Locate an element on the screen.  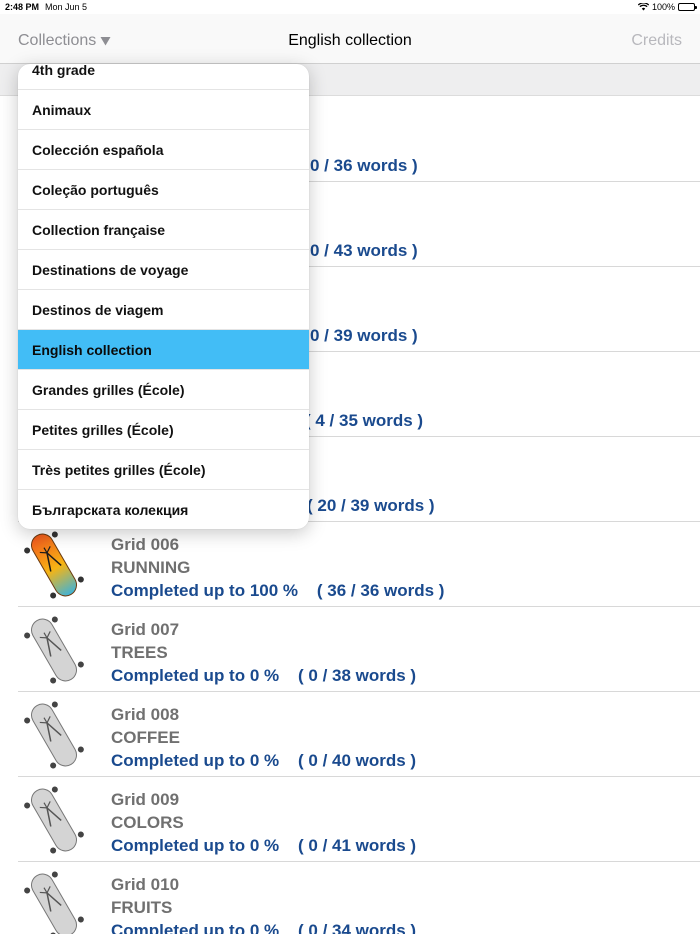
grid-name: Grid 008 is located at coordinates (145, 714).